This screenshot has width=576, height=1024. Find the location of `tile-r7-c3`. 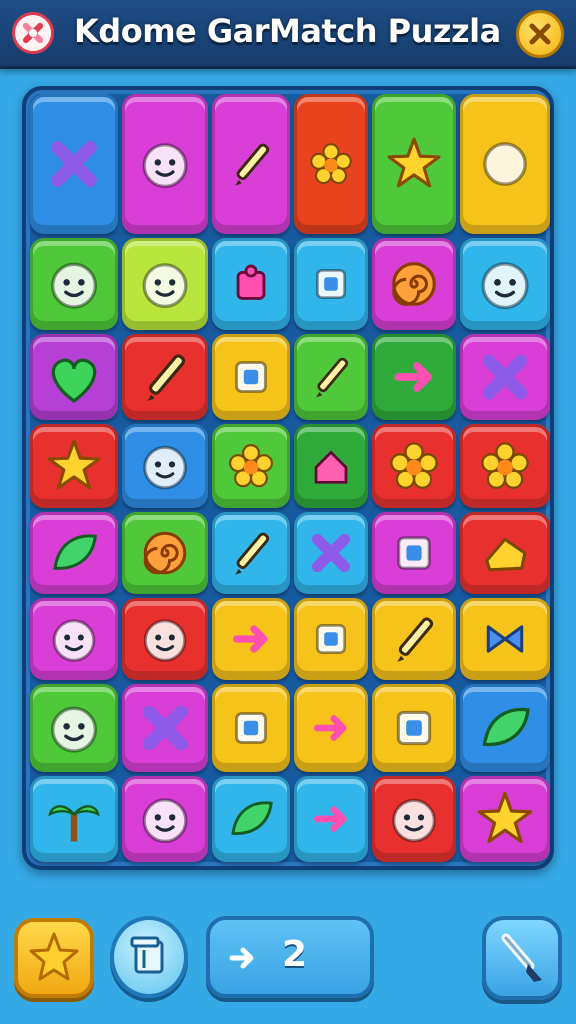

tile-r7-c3 is located at coordinates (251, 728).